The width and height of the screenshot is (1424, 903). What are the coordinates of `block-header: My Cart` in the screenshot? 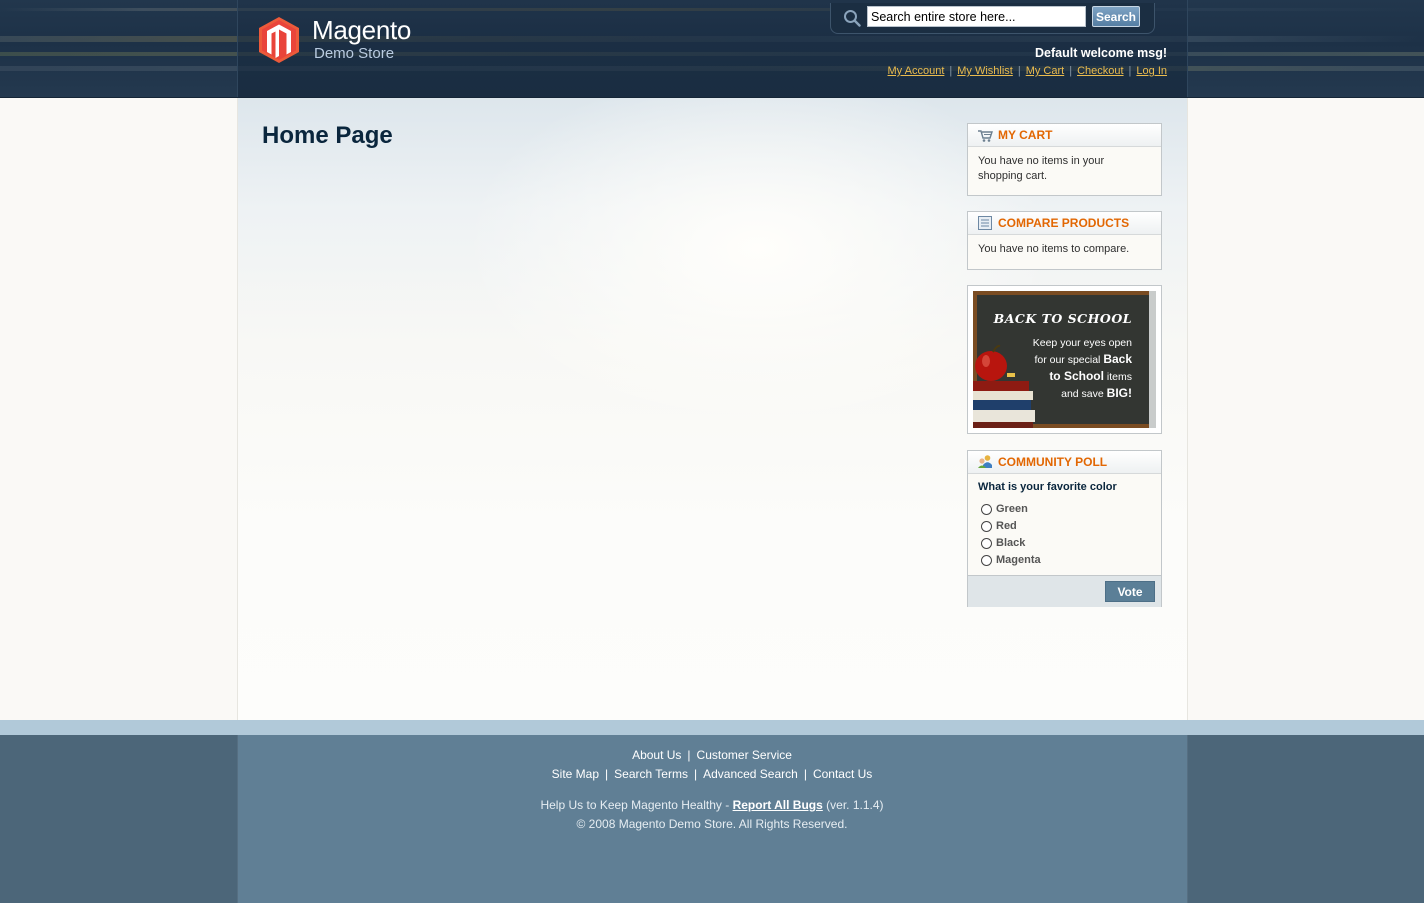 It's located at (1064, 135).